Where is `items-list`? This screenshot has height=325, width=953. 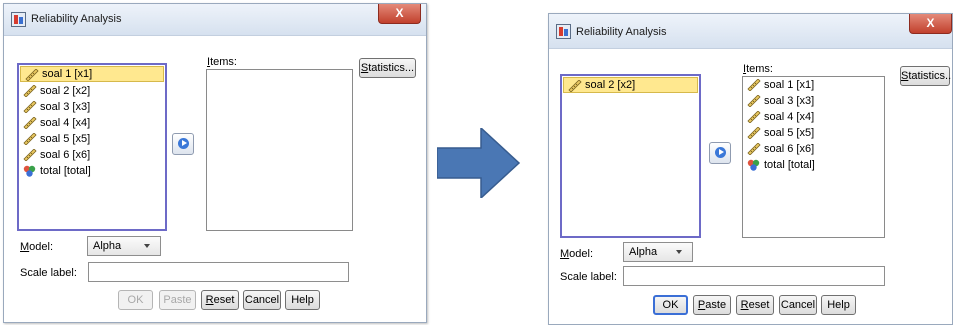
items-list is located at coordinates (279, 150).